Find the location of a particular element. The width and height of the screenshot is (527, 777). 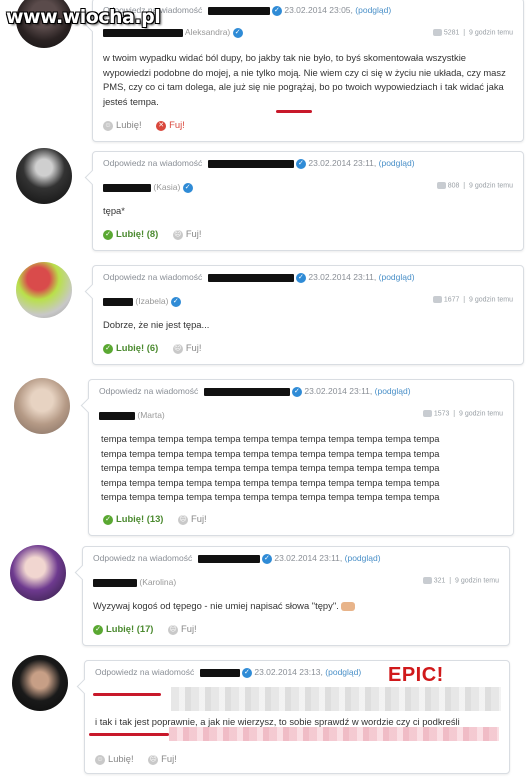

author-name: (Marta) is located at coordinates (150, 415).